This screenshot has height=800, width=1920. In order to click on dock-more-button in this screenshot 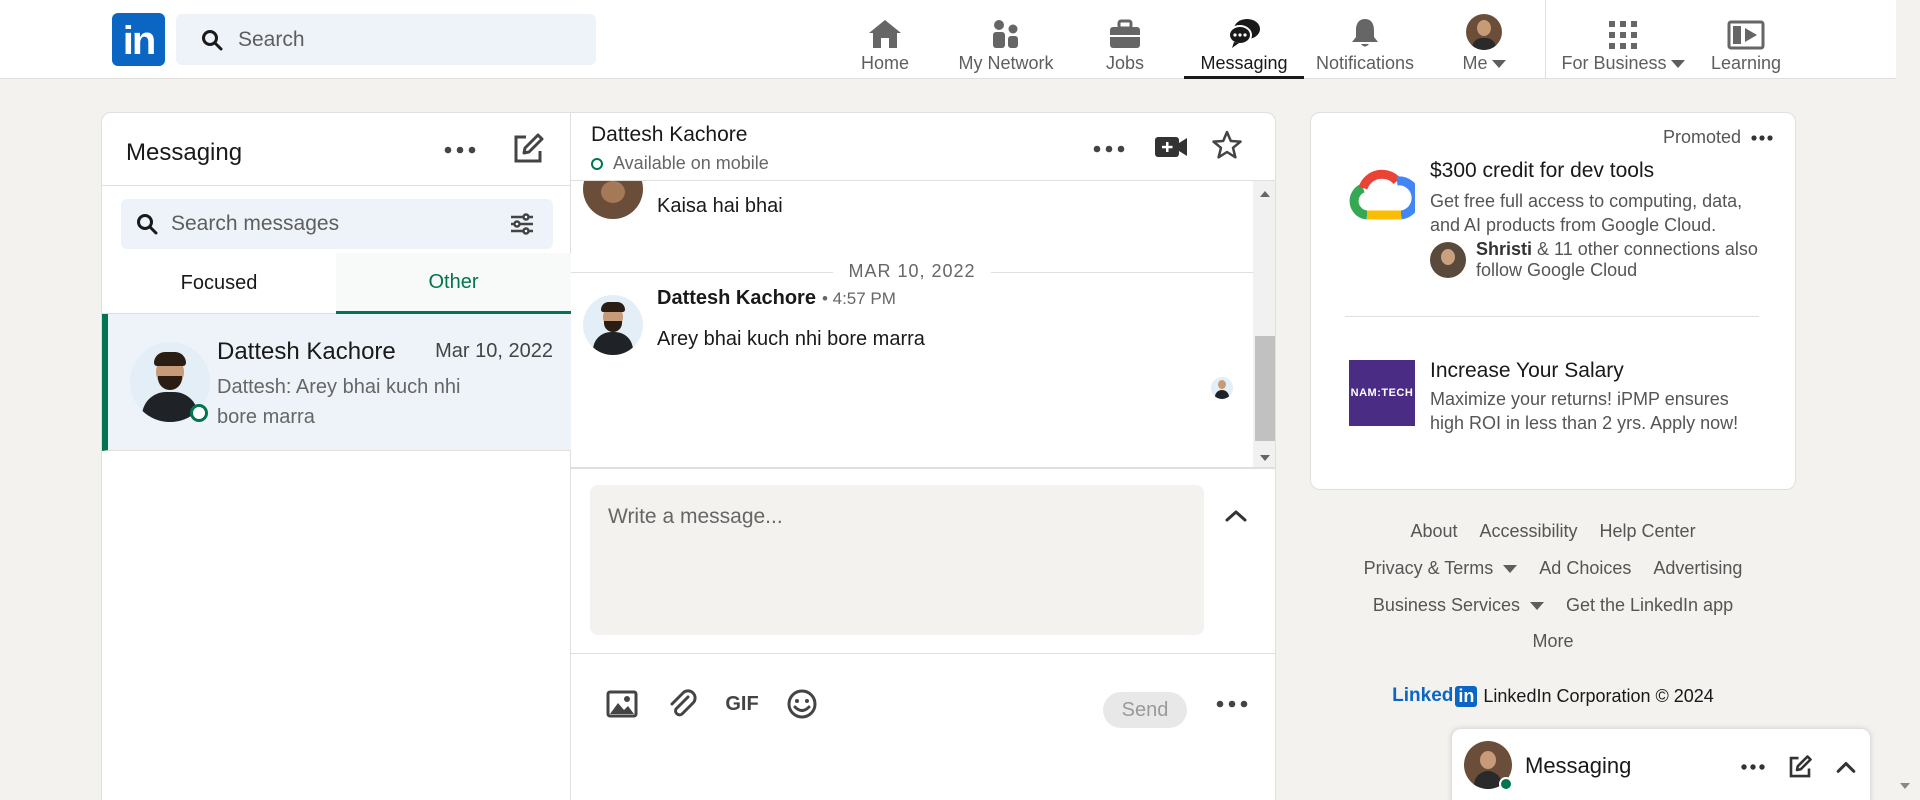, I will do `click(1753, 767)`.